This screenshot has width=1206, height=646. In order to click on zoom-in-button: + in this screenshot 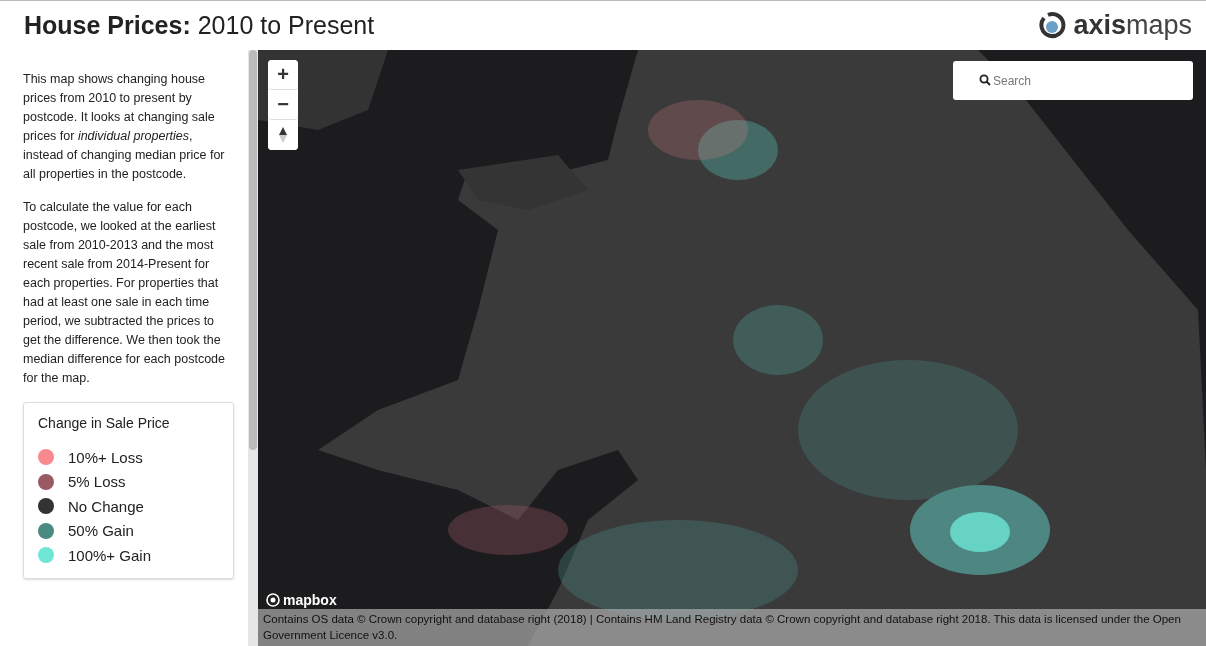, I will do `click(283, 75)`.